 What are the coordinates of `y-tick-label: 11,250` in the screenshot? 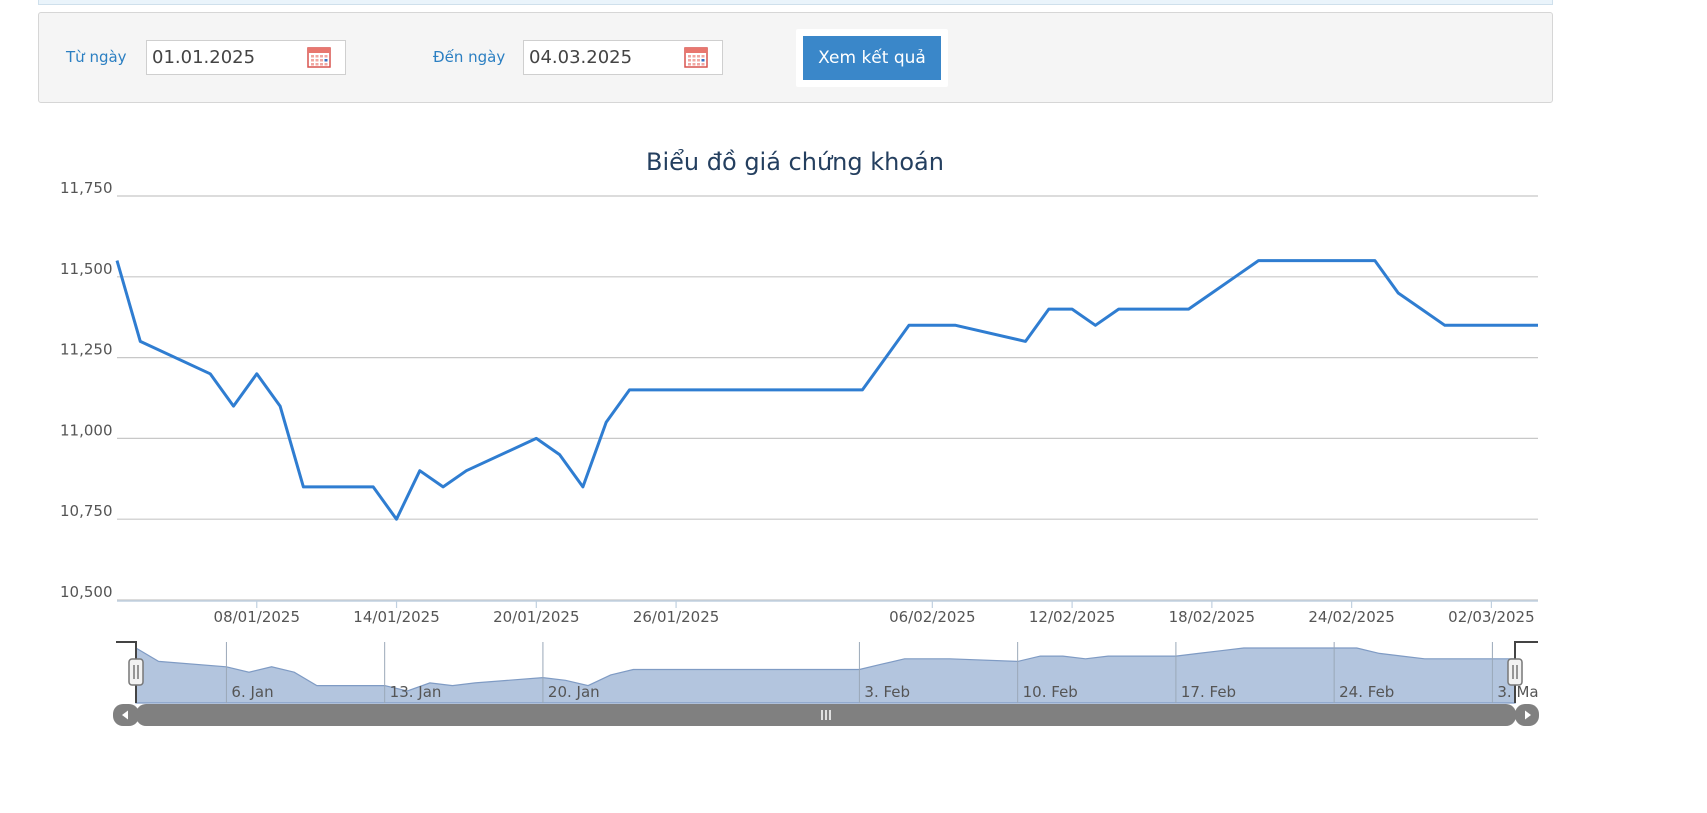 It's located at (86, 350).